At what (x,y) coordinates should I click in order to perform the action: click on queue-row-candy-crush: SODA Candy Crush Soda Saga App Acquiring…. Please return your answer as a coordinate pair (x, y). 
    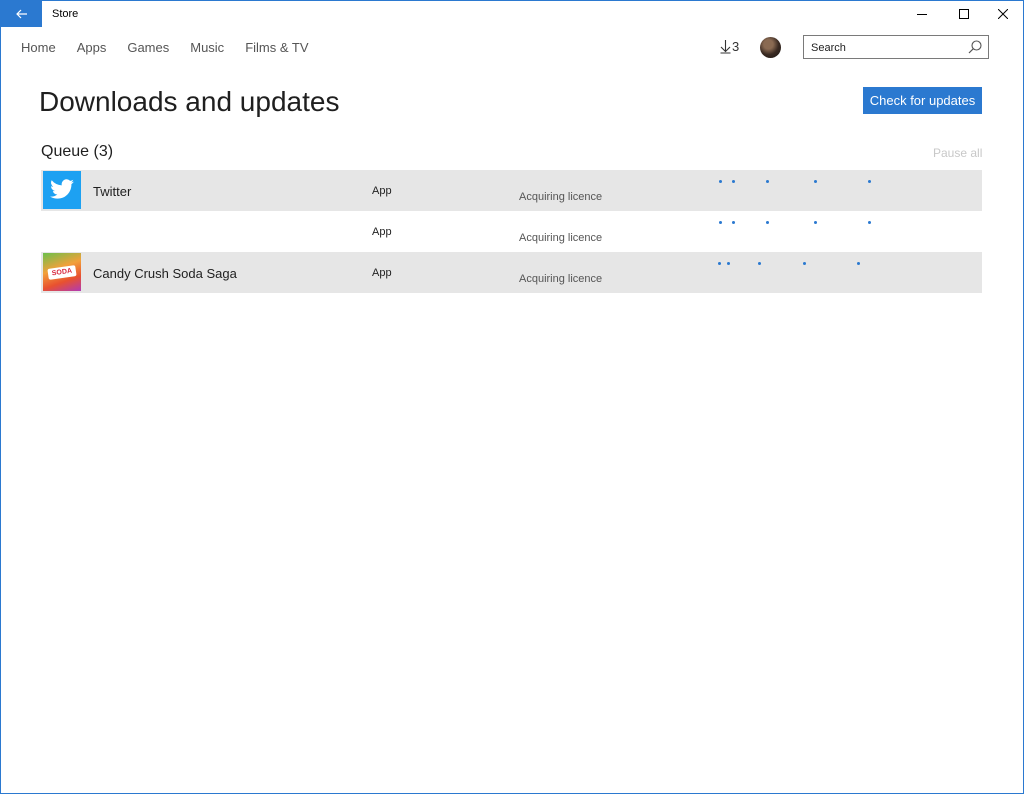
    Looking at the image, I should click on (511, 272).